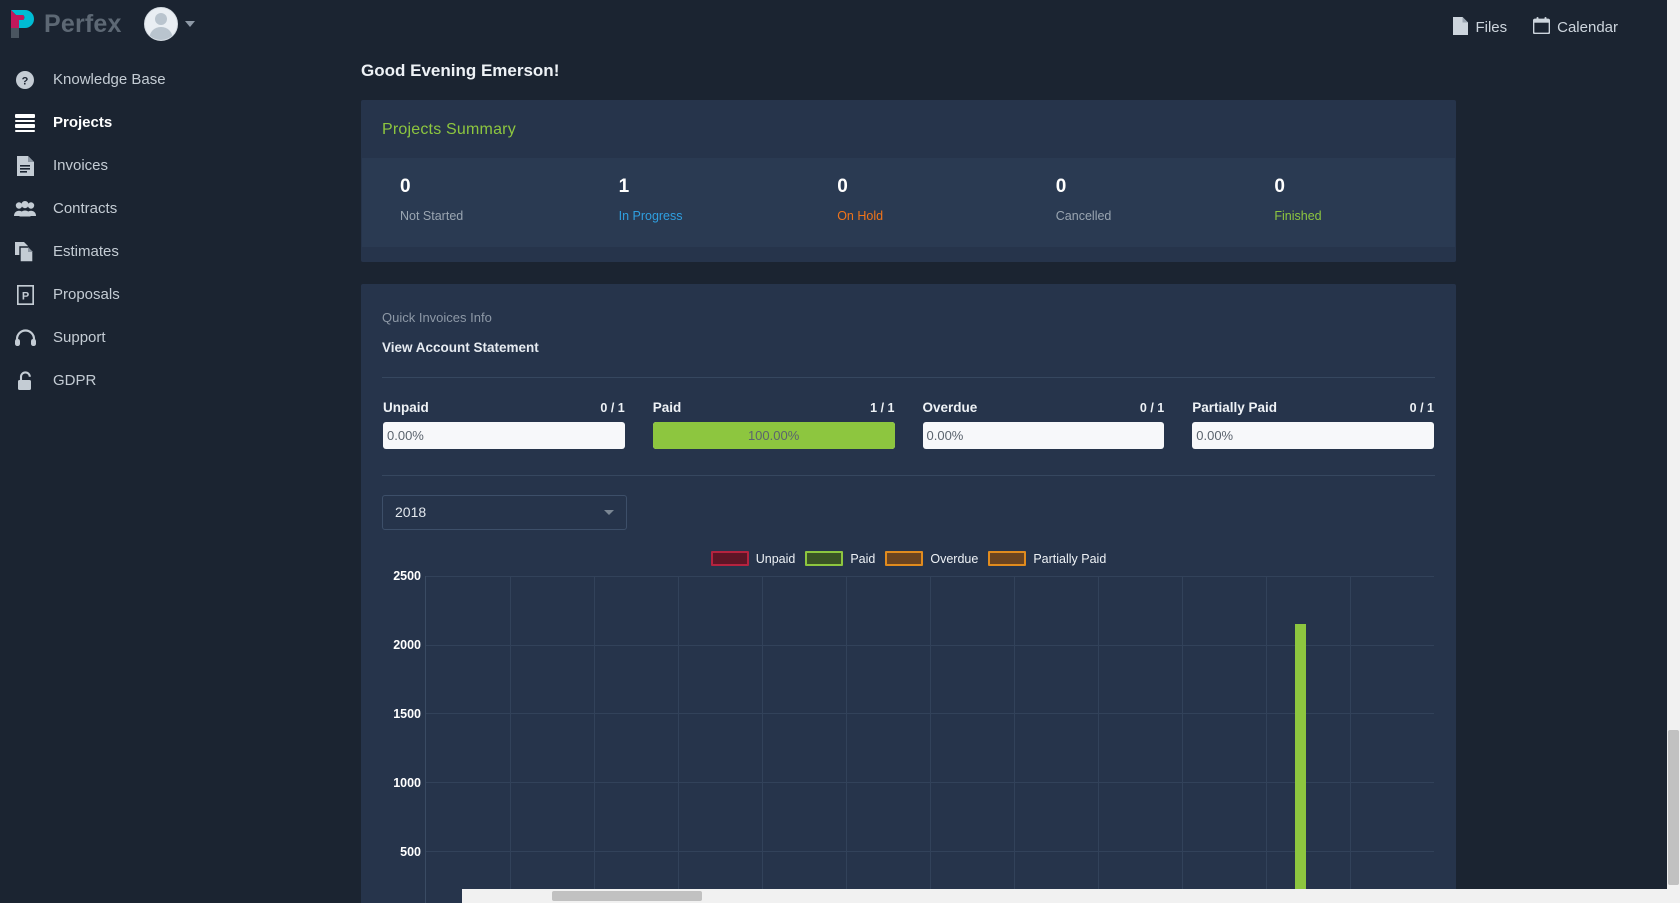 The width and height of the screenshot is (1680, 903). What do you see at coordinates (627, 896) in the screenshot?
I see `horizontal-scrollbar-thumb` at bounding box center [627, 896].